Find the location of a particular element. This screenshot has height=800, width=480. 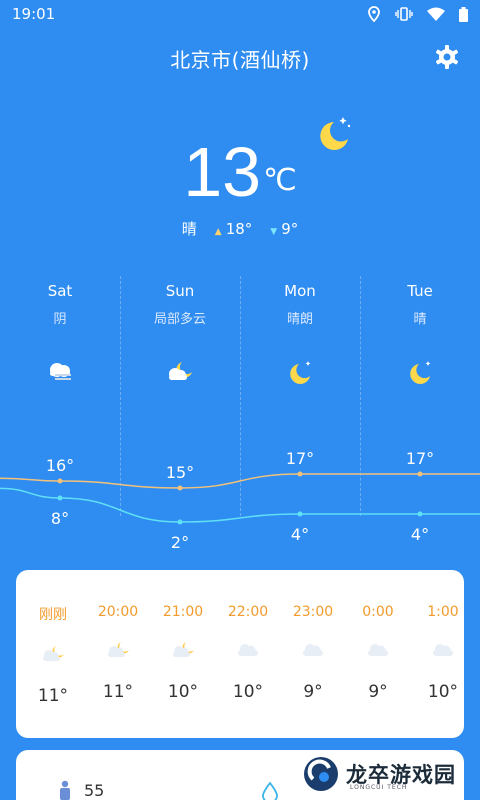

hourly-item: 22:00 10° is located at coordinates (248, 636).